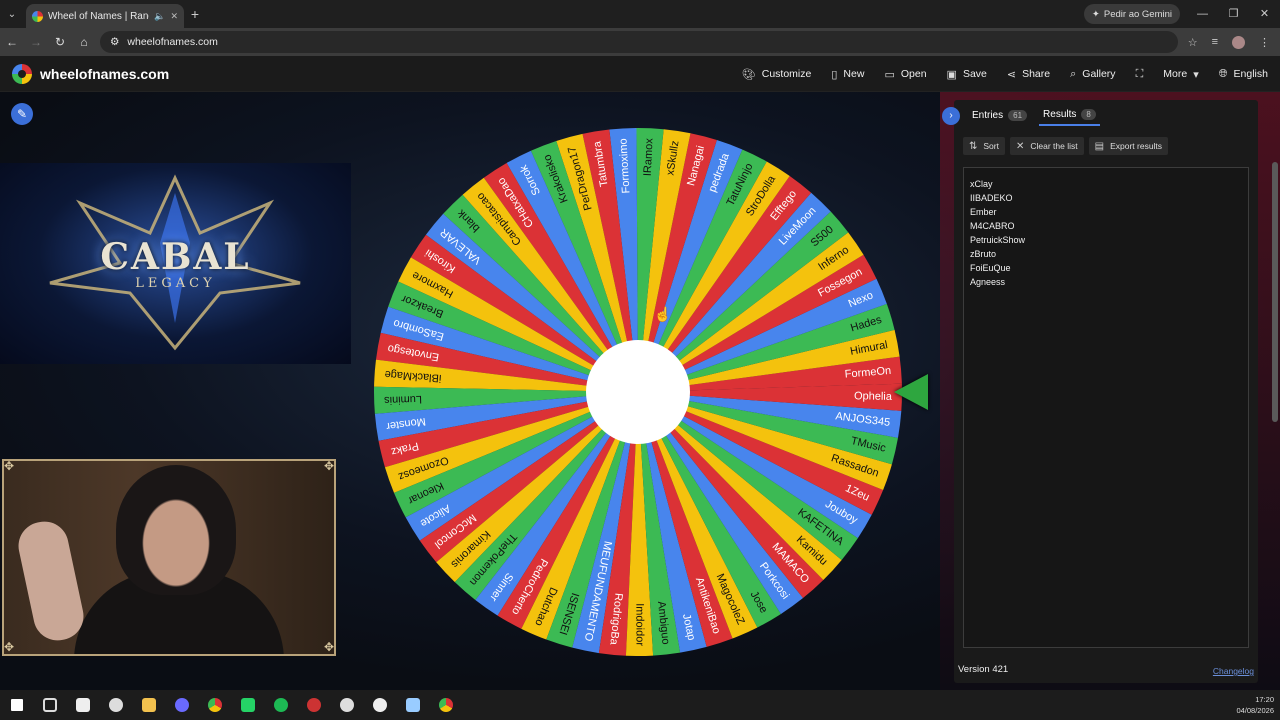 The width and height of the screenshot is (1280, 720). Describe the element at coordinates (1054, 146) in the screenshot. I see `clear-label: Clear the list` at that location.